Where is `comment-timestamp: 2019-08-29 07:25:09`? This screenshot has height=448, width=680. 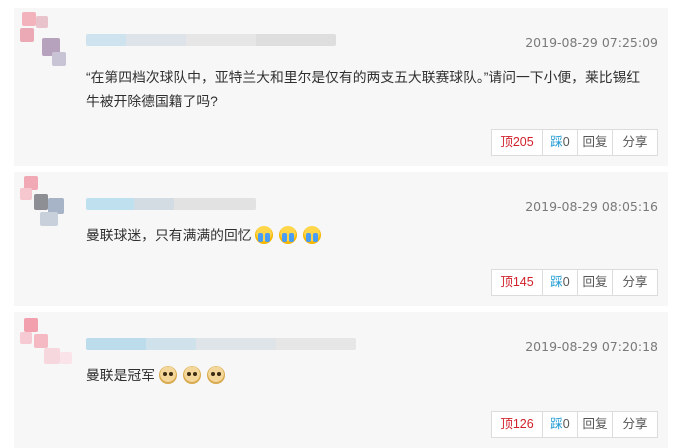
comment-timestamp: 2019-08-29 07:25:09 is located at coordinates (591, 42).